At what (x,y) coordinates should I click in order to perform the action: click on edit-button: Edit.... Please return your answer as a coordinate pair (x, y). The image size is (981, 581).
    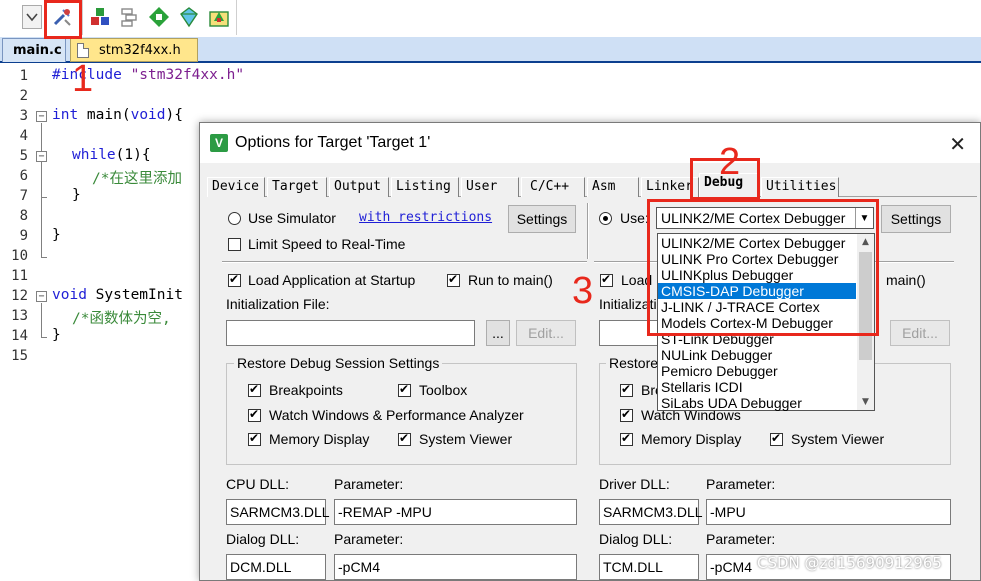
    Looking at the image, I should click on (546, 333).